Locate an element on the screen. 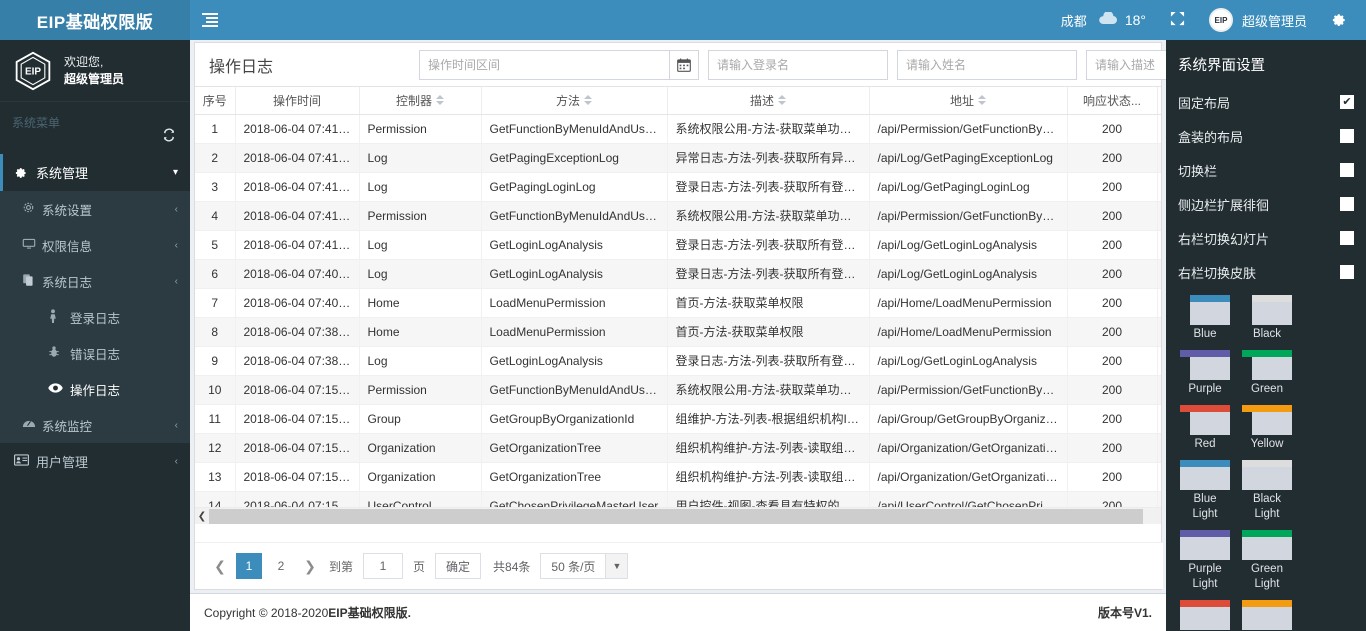 The image size is (1366, 631). scrollbar-thumb is located at coordinates (676, 516).